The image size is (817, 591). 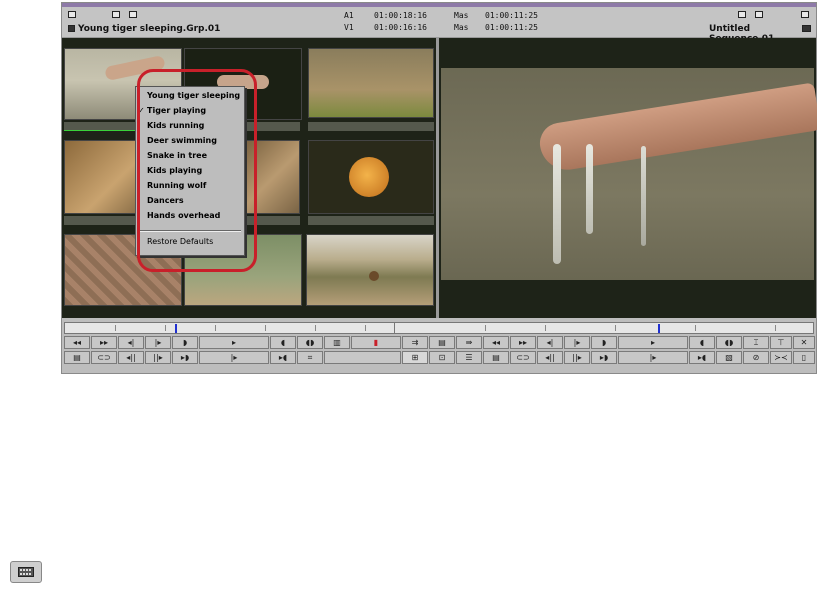 What do you see at coordinates (158, 342) in the screenshot?
I see `step-forward-button: |▸` at bounding box center [158, 342].